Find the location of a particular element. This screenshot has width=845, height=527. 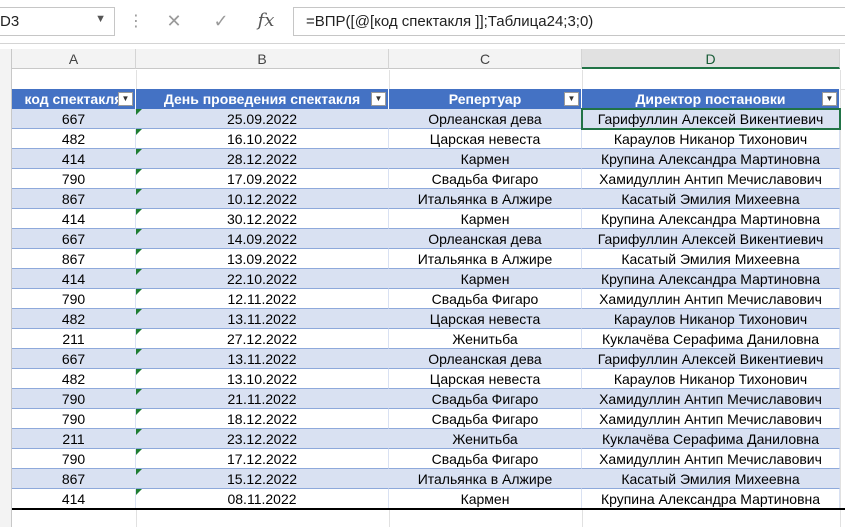

insert-function-button: fx is located at coordinates (266, 21).